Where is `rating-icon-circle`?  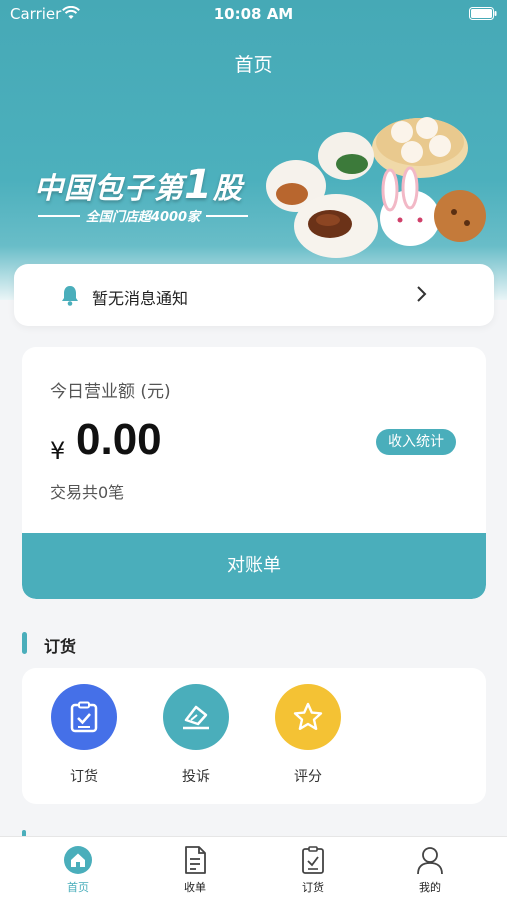 rating-icon-circle is located at coordinates (308, 717).